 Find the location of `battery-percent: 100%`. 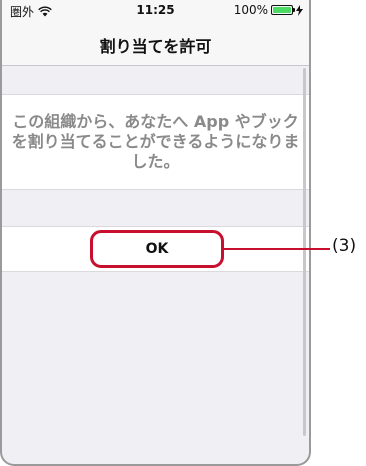

battery-percent: 100% is located at coordinates (250, 10).